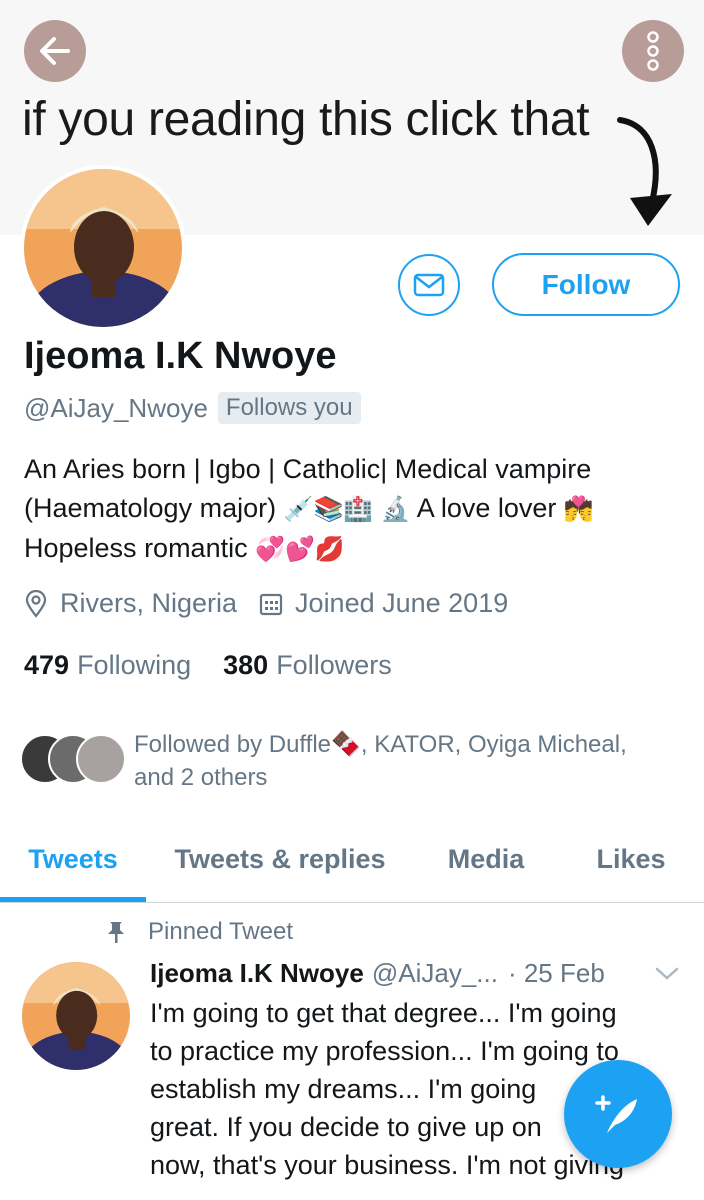  I want to click on message-button, so click(429, 285).